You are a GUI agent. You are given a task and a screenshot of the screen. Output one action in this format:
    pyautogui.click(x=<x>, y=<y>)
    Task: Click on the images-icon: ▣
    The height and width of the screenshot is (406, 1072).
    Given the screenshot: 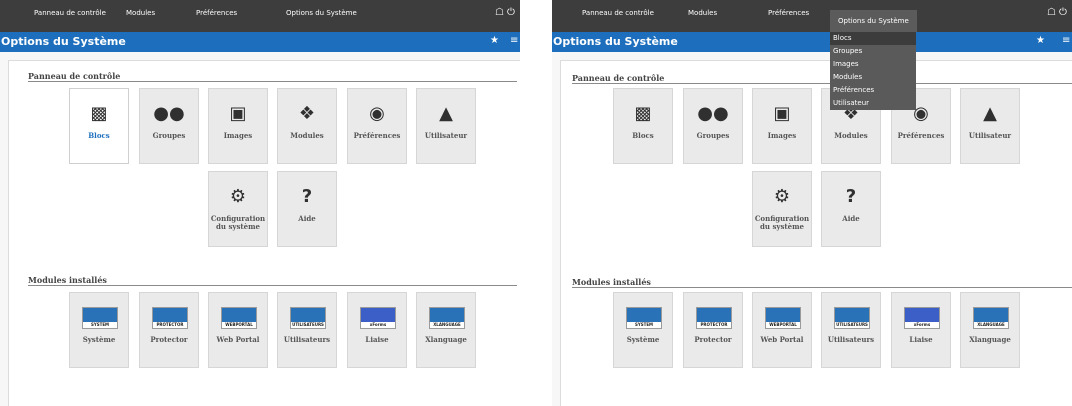 What is the action you would take?
    pyautogui.click(x=782, y=113)
    